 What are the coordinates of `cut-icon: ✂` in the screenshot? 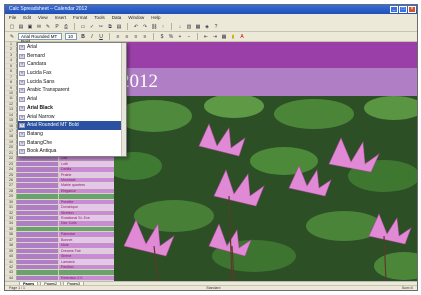 It's located at (101, 27).